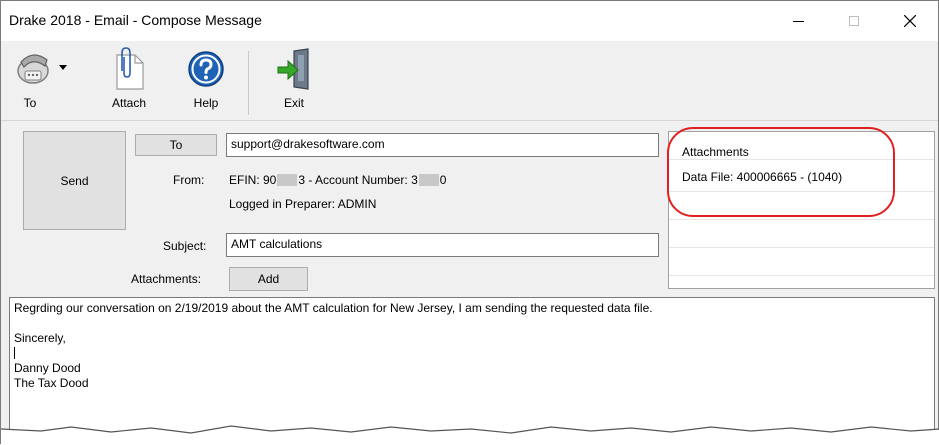  Describe the element at coordinates (14, 353) in the screenshot. I see `text-caret` at that location.